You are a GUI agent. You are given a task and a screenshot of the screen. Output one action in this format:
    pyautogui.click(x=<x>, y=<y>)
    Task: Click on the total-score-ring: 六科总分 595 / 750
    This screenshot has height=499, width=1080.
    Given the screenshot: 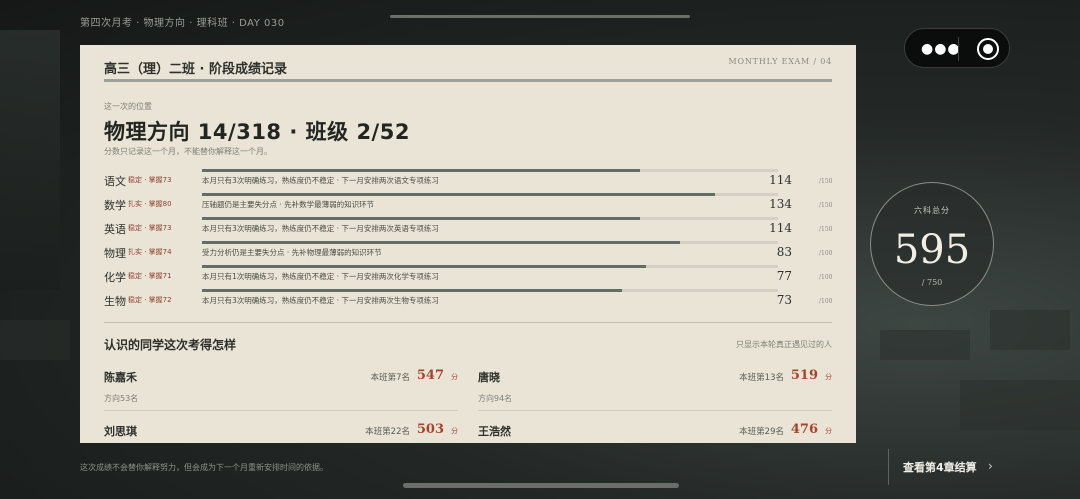 What is the action you would take?
    pyautogui.click(x=932, y=244)
    